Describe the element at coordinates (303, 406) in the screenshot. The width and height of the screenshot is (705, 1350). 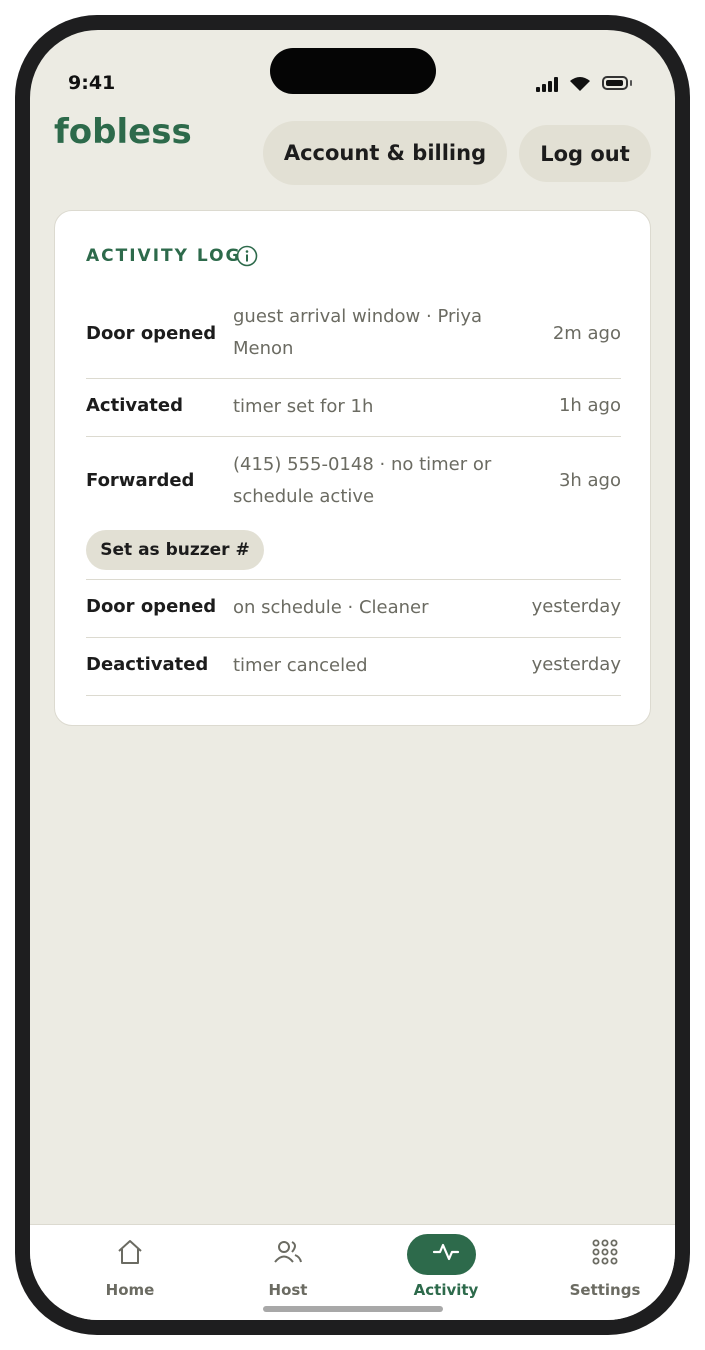
I see `log-detail: timer set for 1h` at that location.